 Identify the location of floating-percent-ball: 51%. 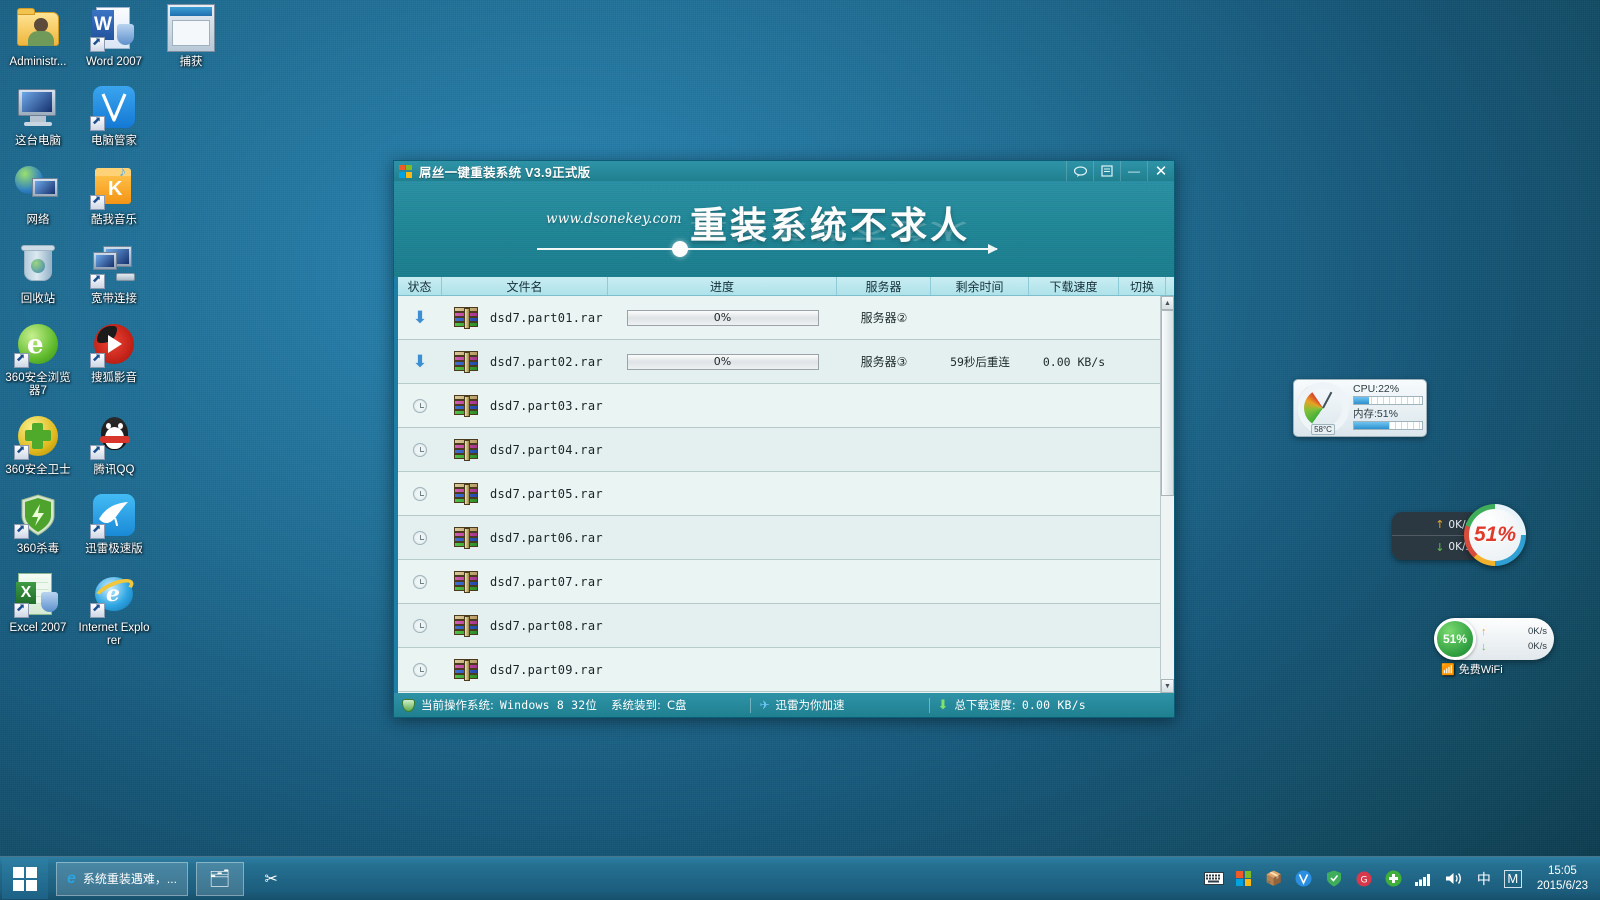
(1495, 535).